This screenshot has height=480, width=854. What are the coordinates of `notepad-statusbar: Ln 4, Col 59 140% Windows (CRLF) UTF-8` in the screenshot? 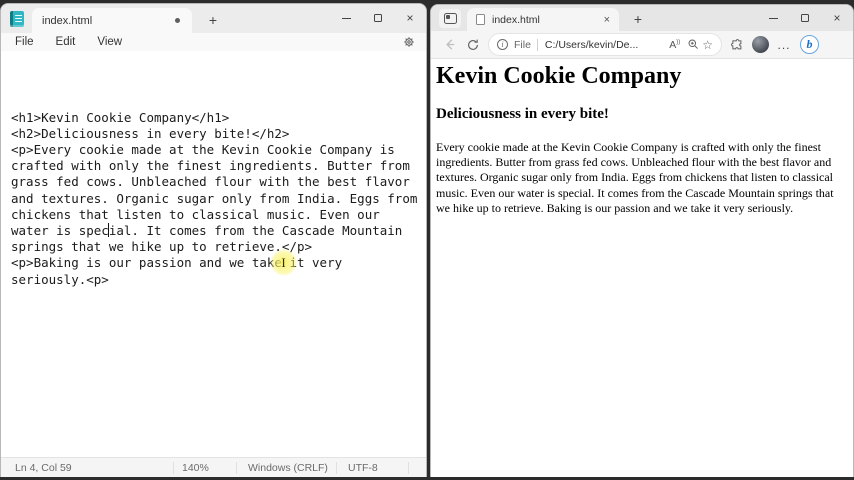 It's located at (213, 467).